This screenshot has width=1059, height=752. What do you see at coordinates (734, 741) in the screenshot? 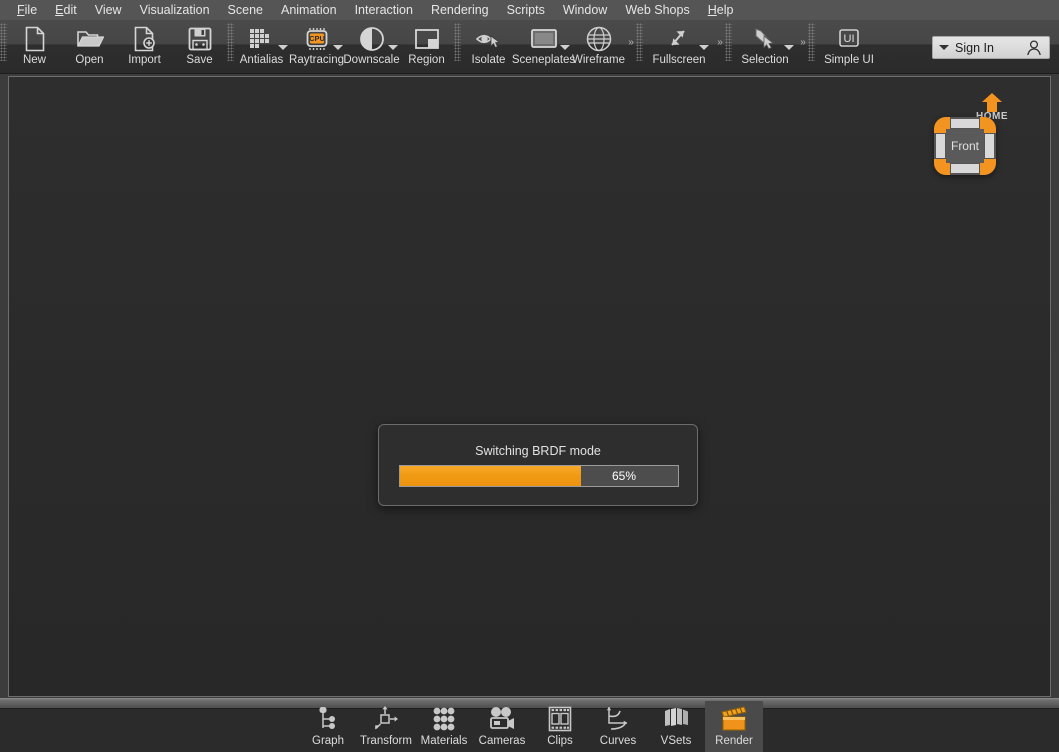
I see `bottom-label-render: Render` at bounding box center [734, 741].